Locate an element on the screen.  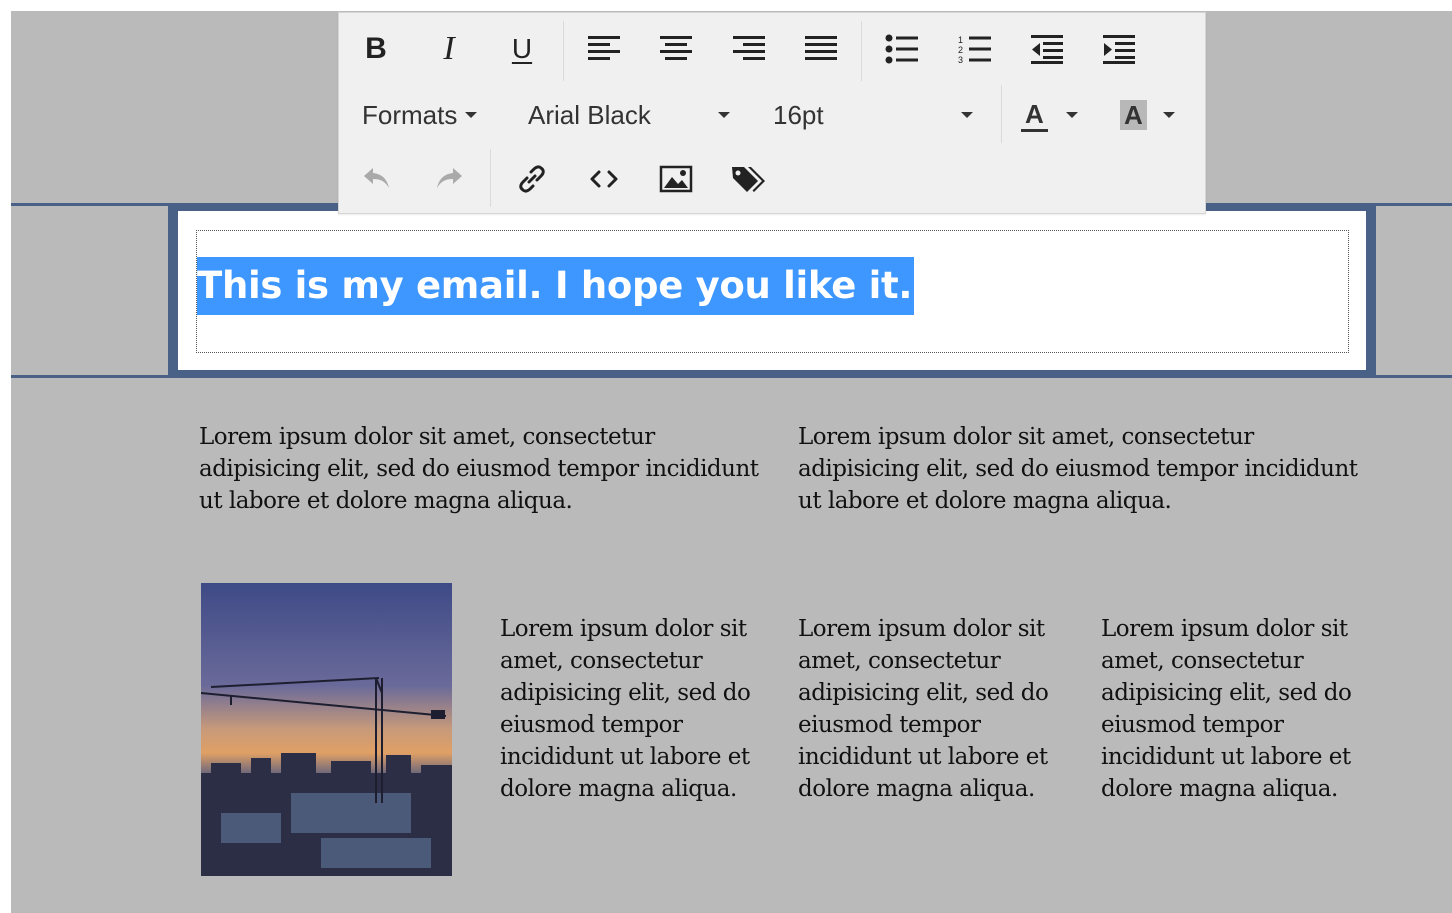
bullet-list-button is located at coordinates (902, 49).